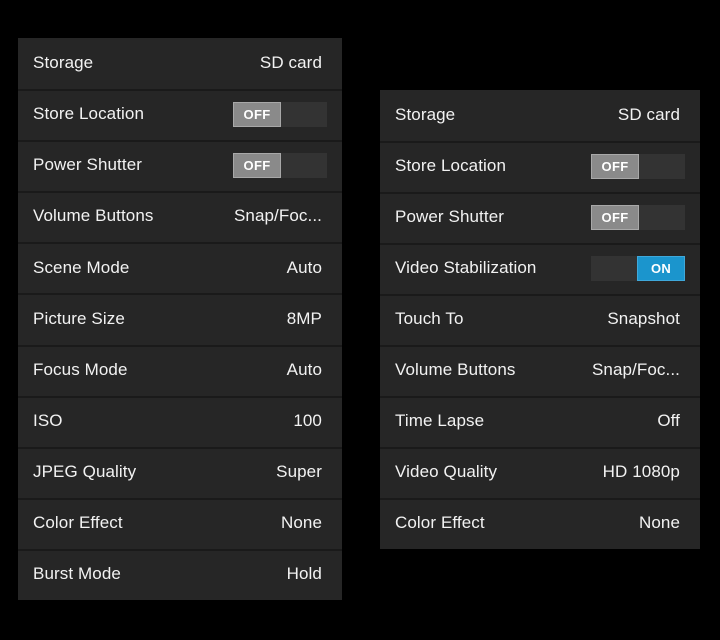 This screenshot has width=720, height=640. I want to click on setting-label: ISO, so click(48, 420).